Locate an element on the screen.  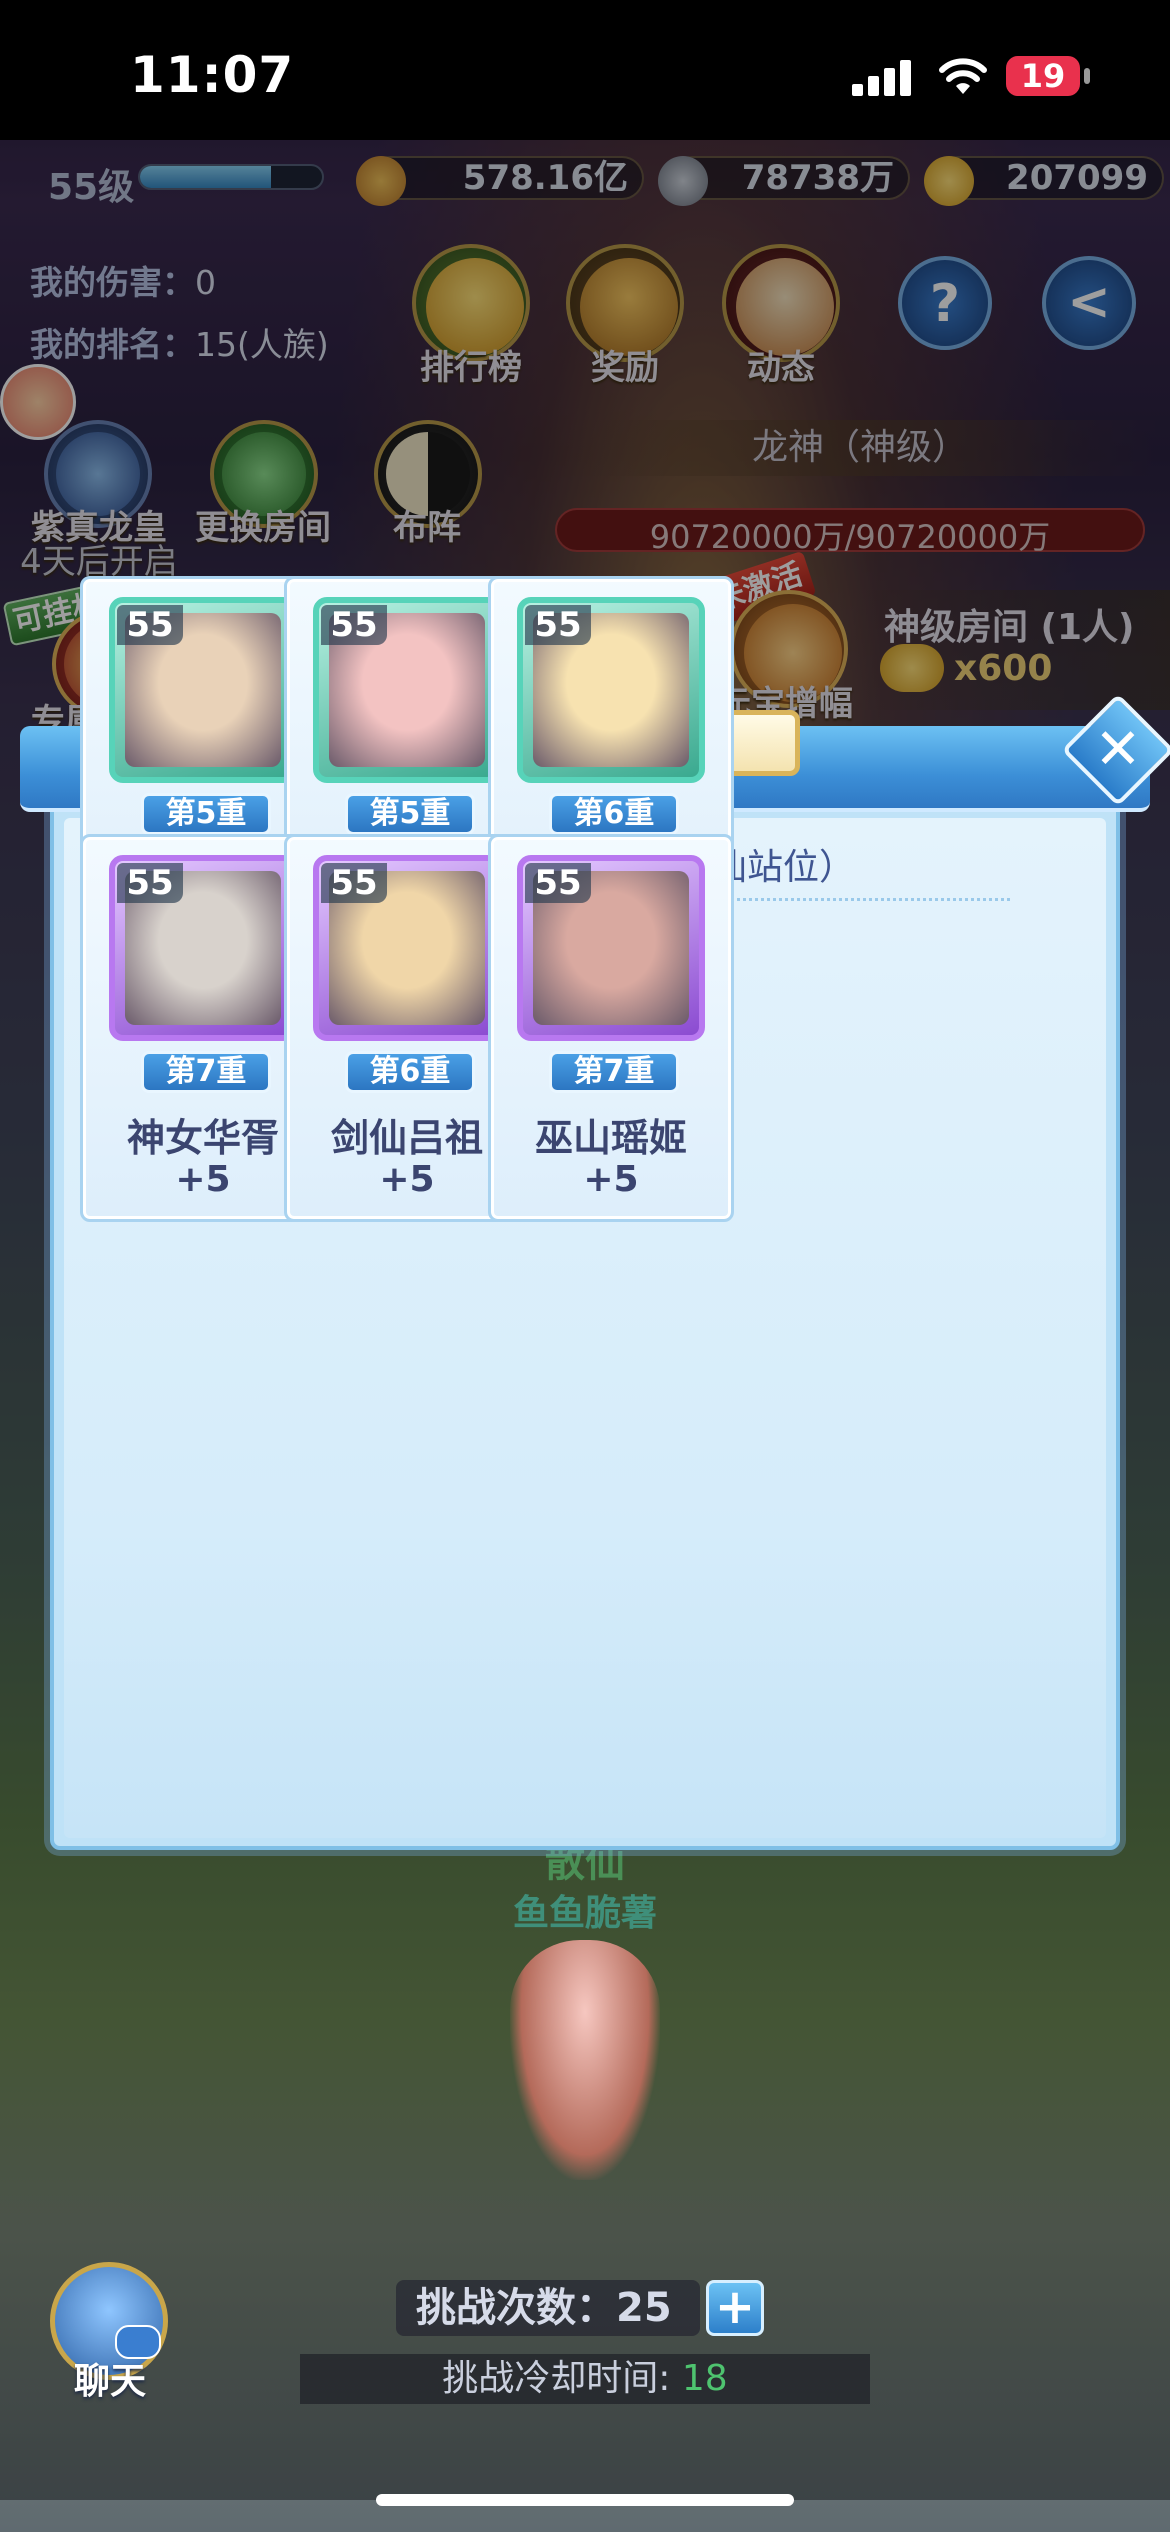
cooldown-label: 挑战冷却时间: is located at coordinates (556, 2378).